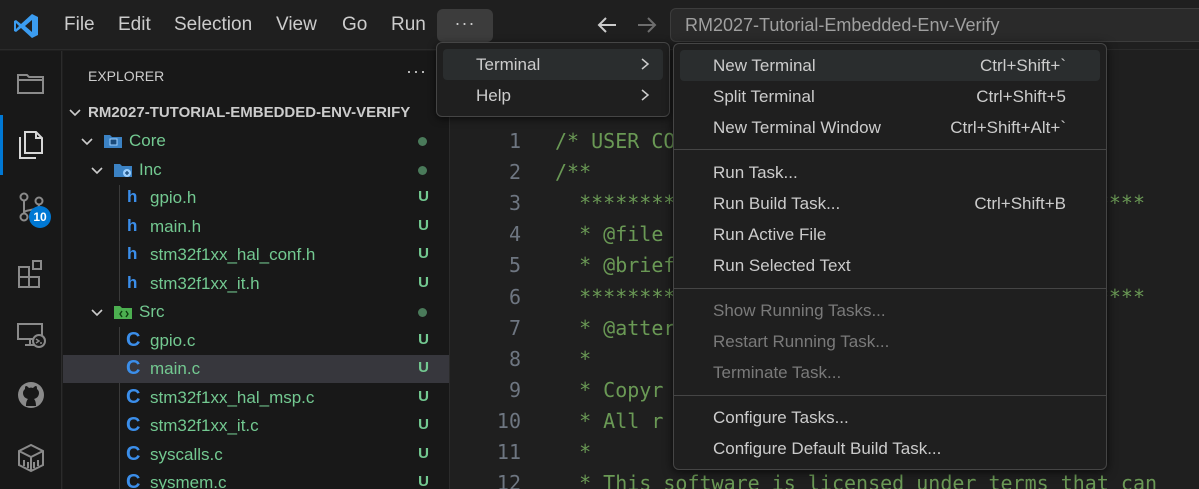  What do you see at coordinates (1008, 127) in the screenshot?
I see `keybinding: Ctrl+Shift+Alt+`` at bounding box center [1008, 127].